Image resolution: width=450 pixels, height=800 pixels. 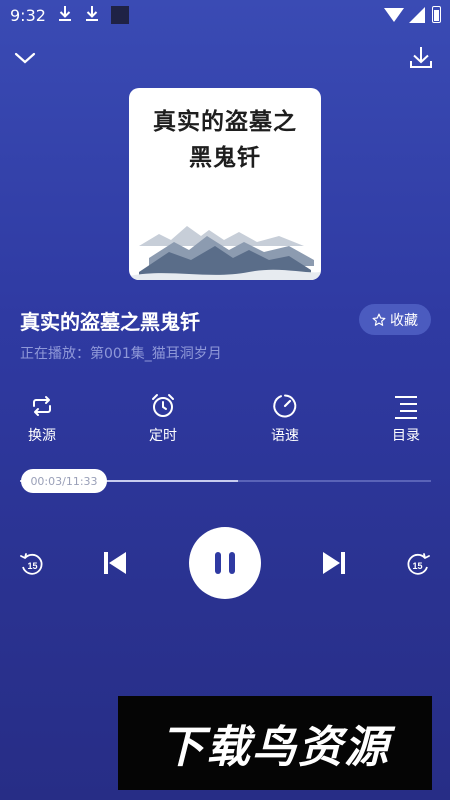 What do you see at coordinates (406, 436) in the screenshot?
I see `control-label: 目录` at bounding box center [406, 436].